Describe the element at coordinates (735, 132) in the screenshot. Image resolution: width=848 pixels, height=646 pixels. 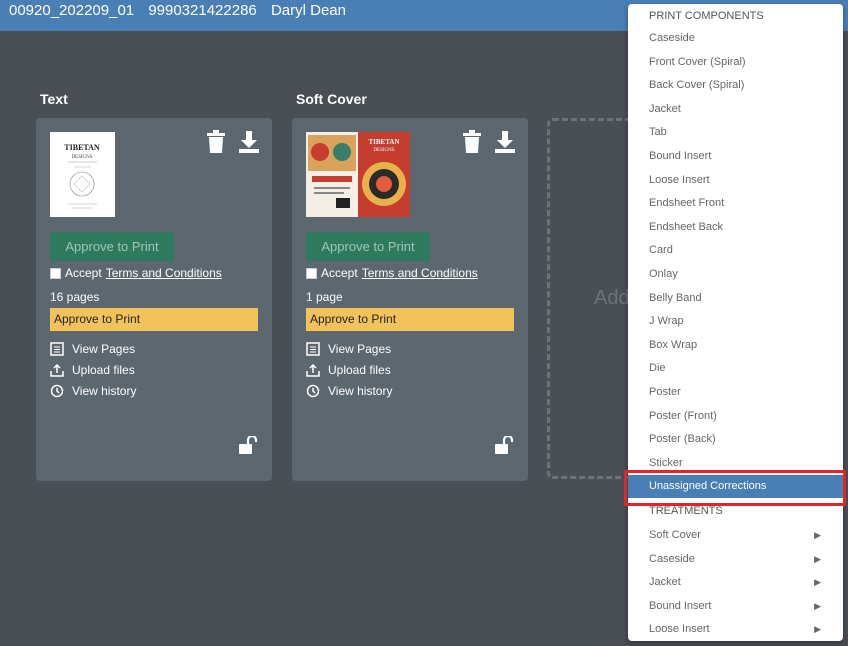
I see `menu-item-tab: Tab` at that location.